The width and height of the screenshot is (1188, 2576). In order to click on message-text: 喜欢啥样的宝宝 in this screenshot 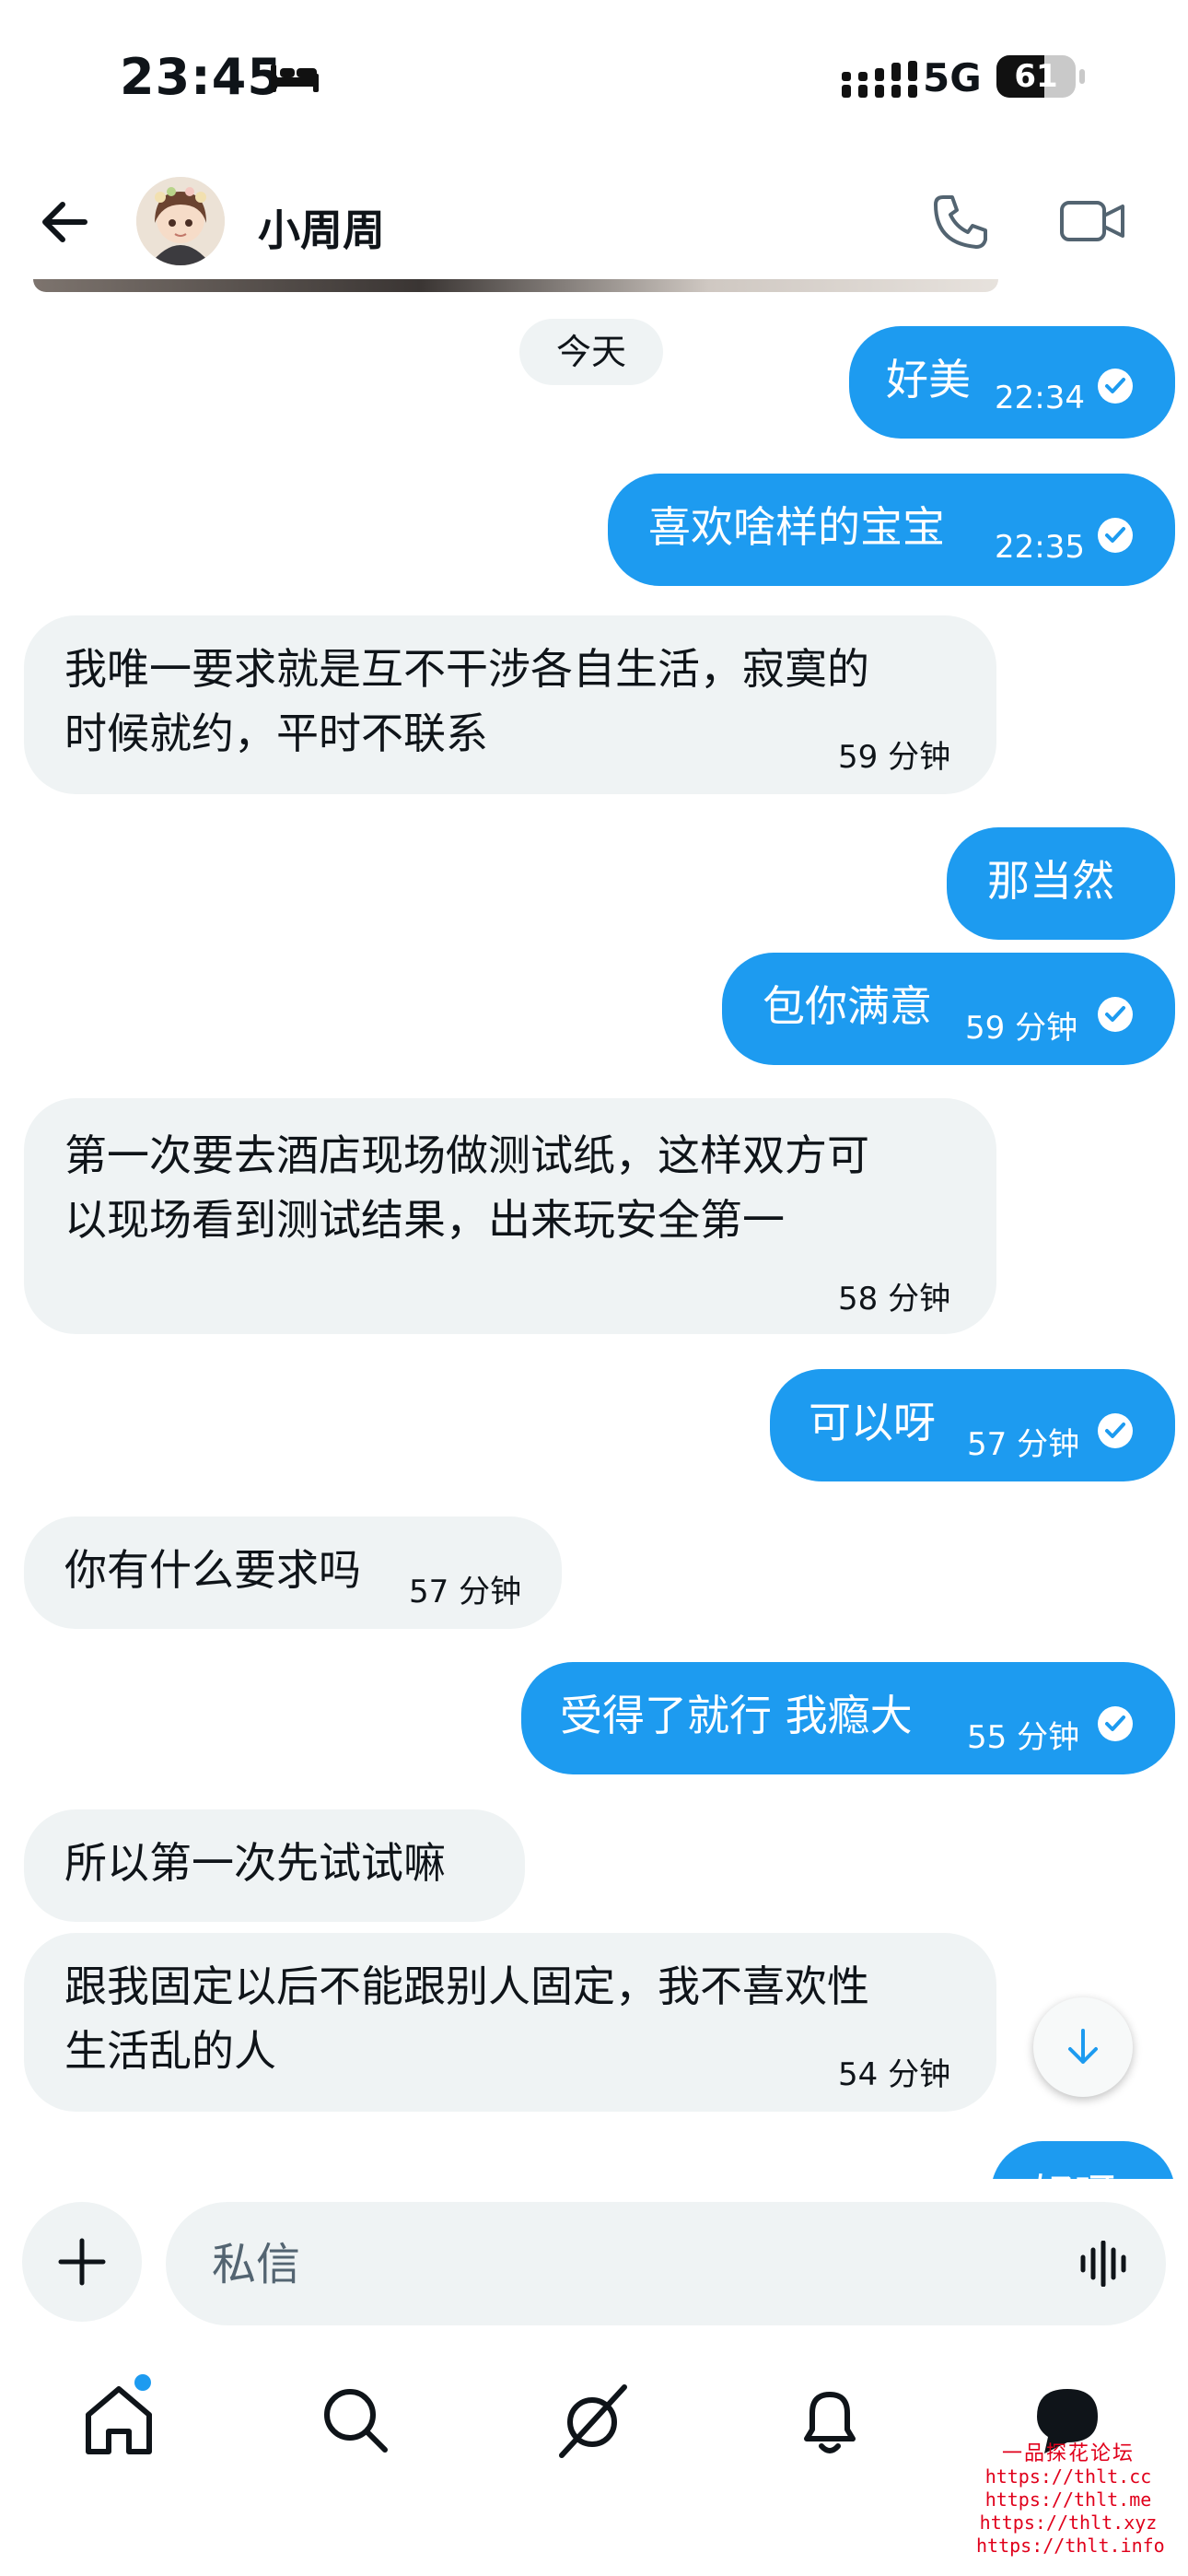, I will do `click(796, 527)`.